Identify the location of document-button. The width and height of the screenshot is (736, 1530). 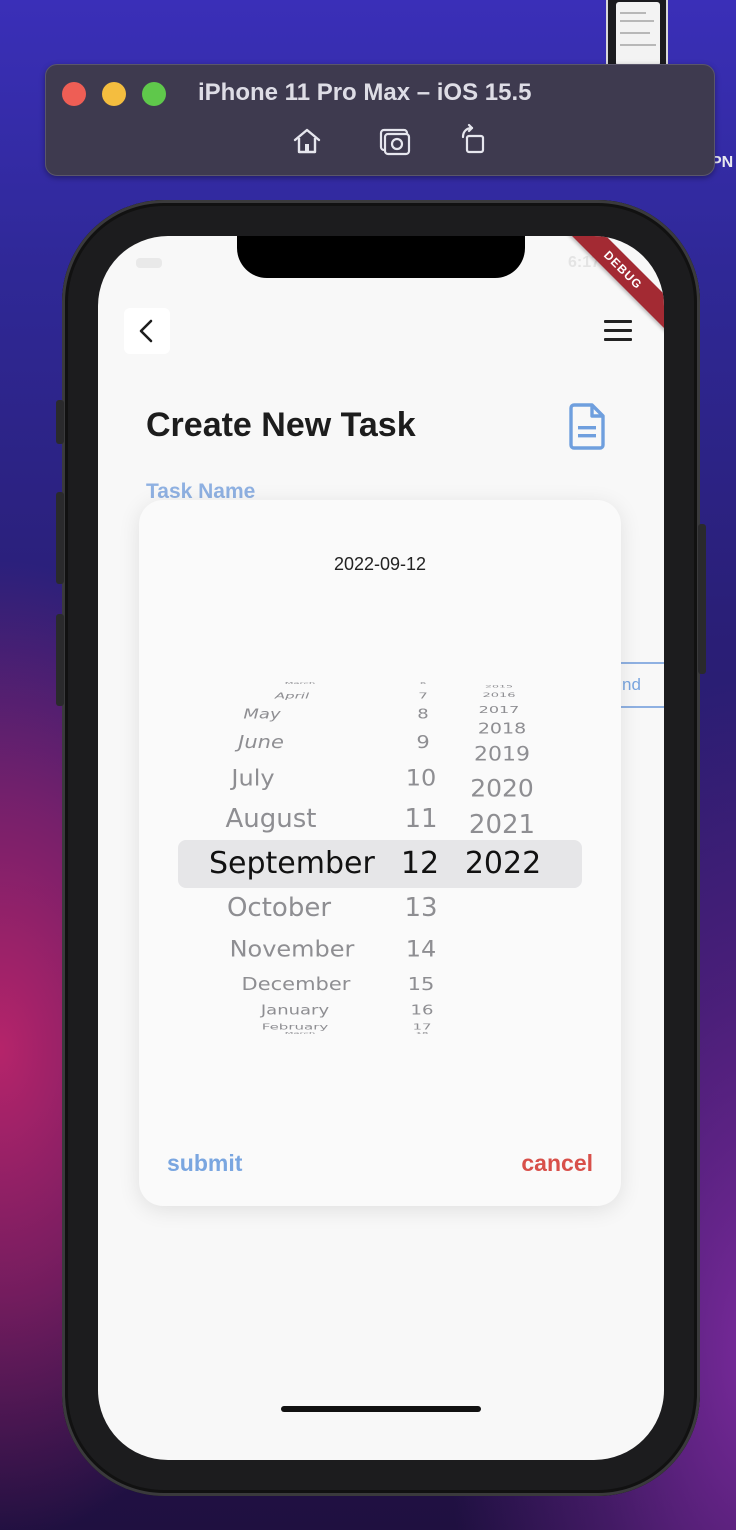
(587, 426).